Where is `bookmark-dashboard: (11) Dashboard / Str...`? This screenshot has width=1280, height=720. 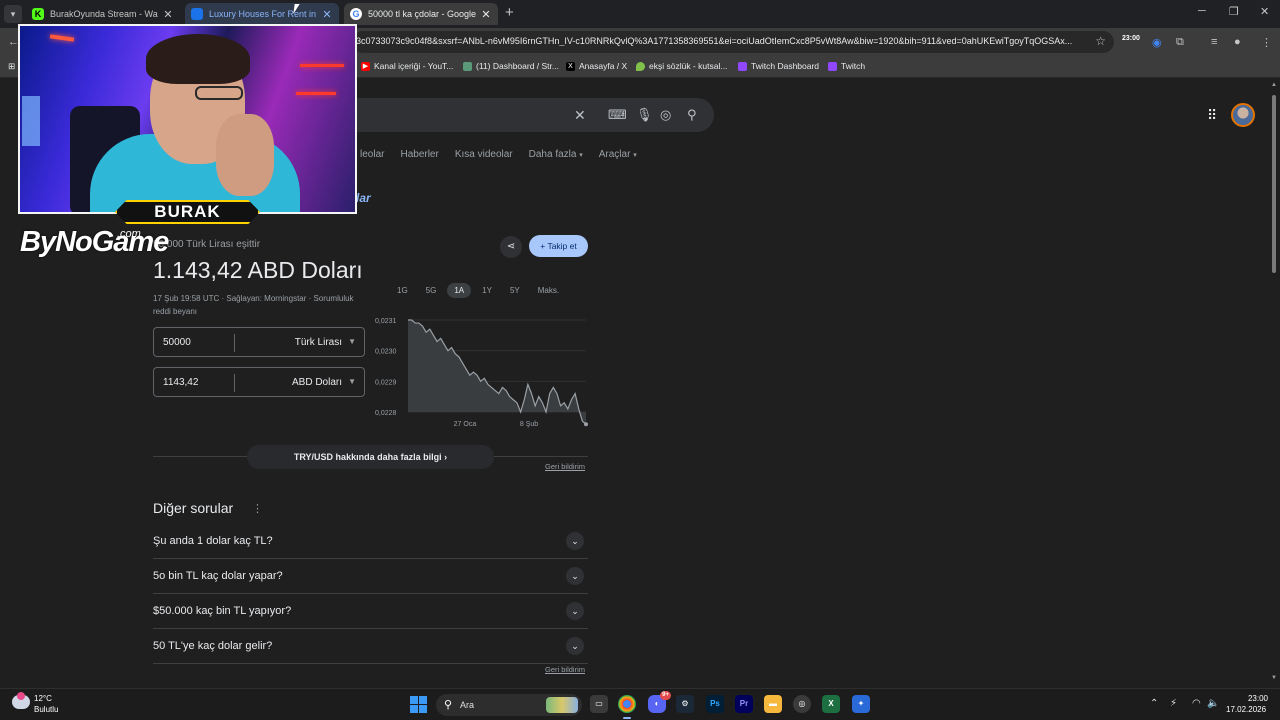
bookmark-dashboard: (11) Dashboard / Str... is located at coordinates (511, 66).